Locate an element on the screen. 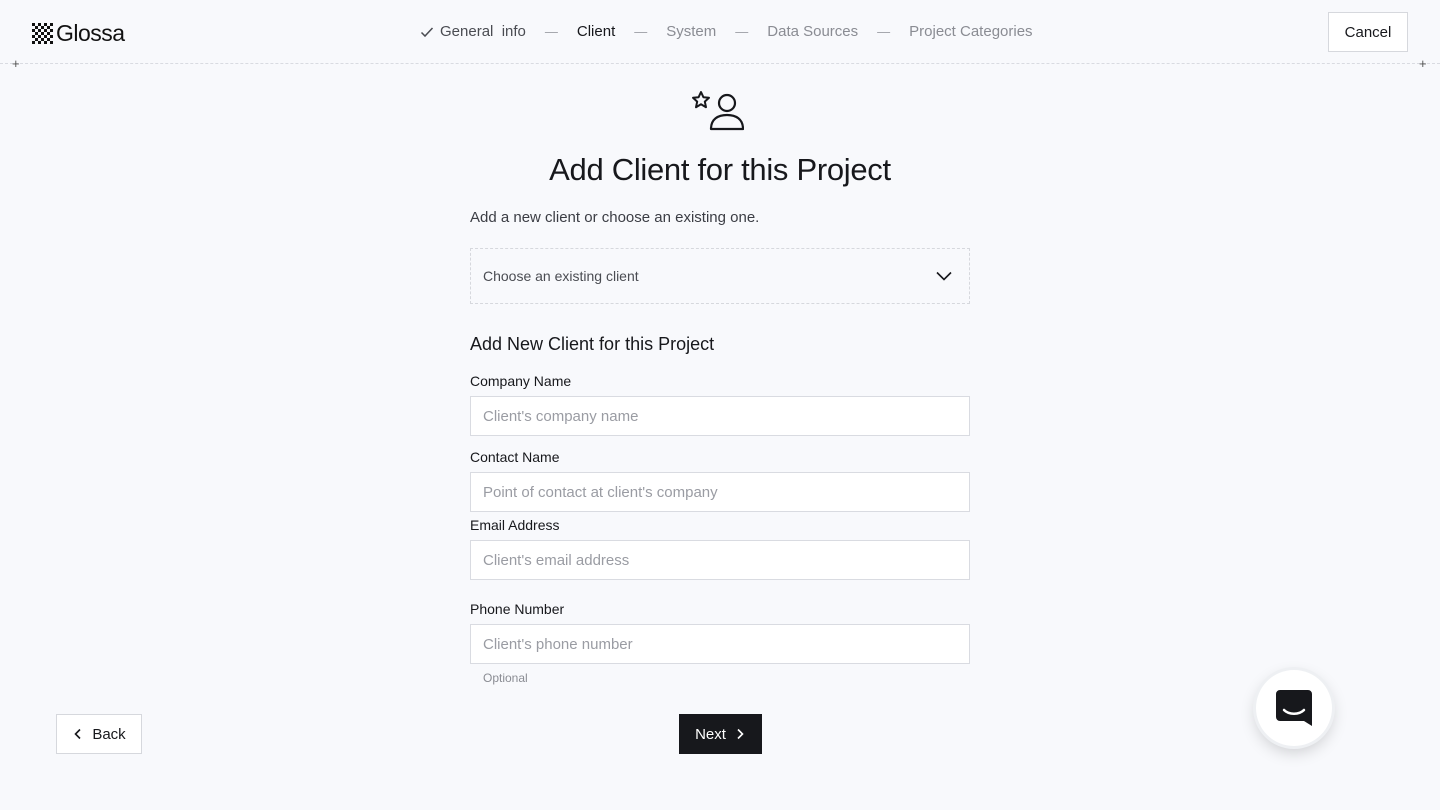  step-label: Client is located at coordinates (596, 31).